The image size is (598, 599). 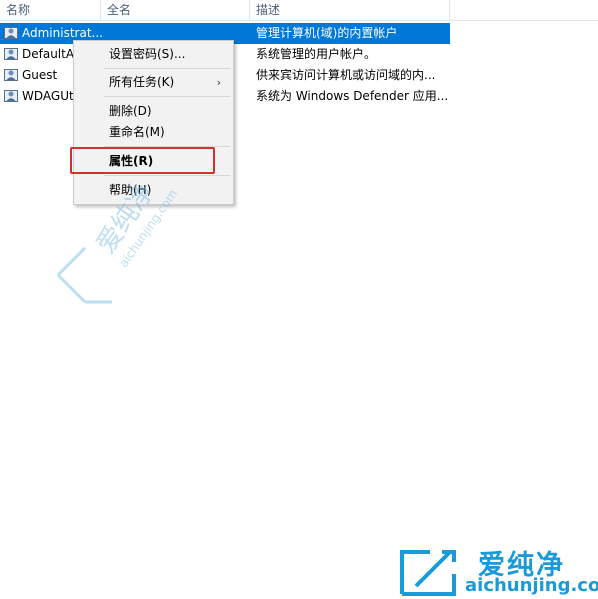 What do you see at coordinates (218, 82) in the screenshot?
I see `chevron-right-icon: ›` at bounding box center [218, 82].